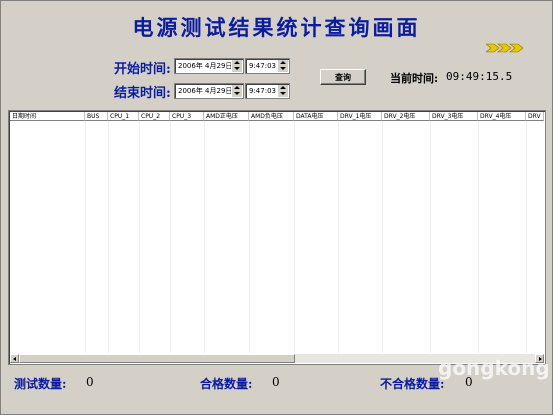 This screenshot has height=415, width=553. I want to click on column-header: DRV, so click(535, 116).